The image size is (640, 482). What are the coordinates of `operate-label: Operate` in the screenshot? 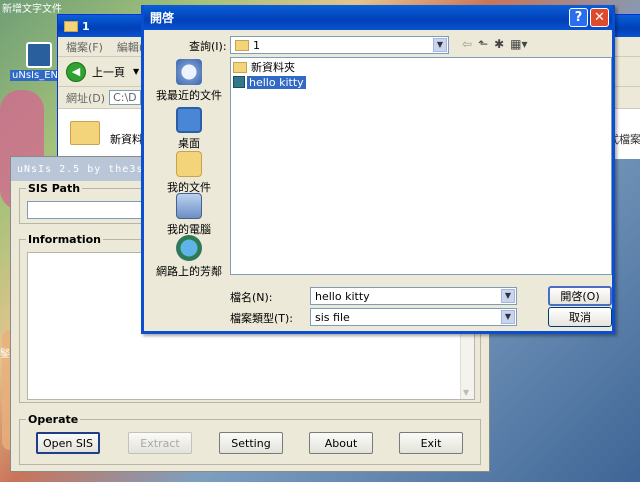 It's located at (53, 419).